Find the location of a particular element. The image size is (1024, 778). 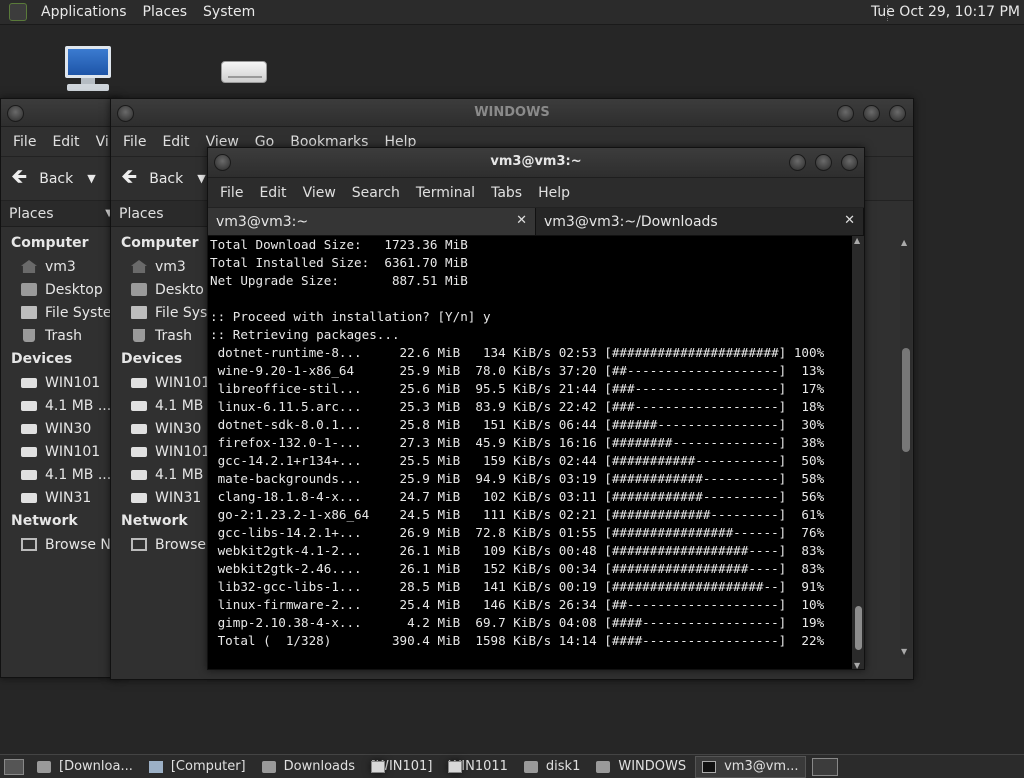

window-titlebar: vm3@vm3:~ is located at coordinates (536, 163).